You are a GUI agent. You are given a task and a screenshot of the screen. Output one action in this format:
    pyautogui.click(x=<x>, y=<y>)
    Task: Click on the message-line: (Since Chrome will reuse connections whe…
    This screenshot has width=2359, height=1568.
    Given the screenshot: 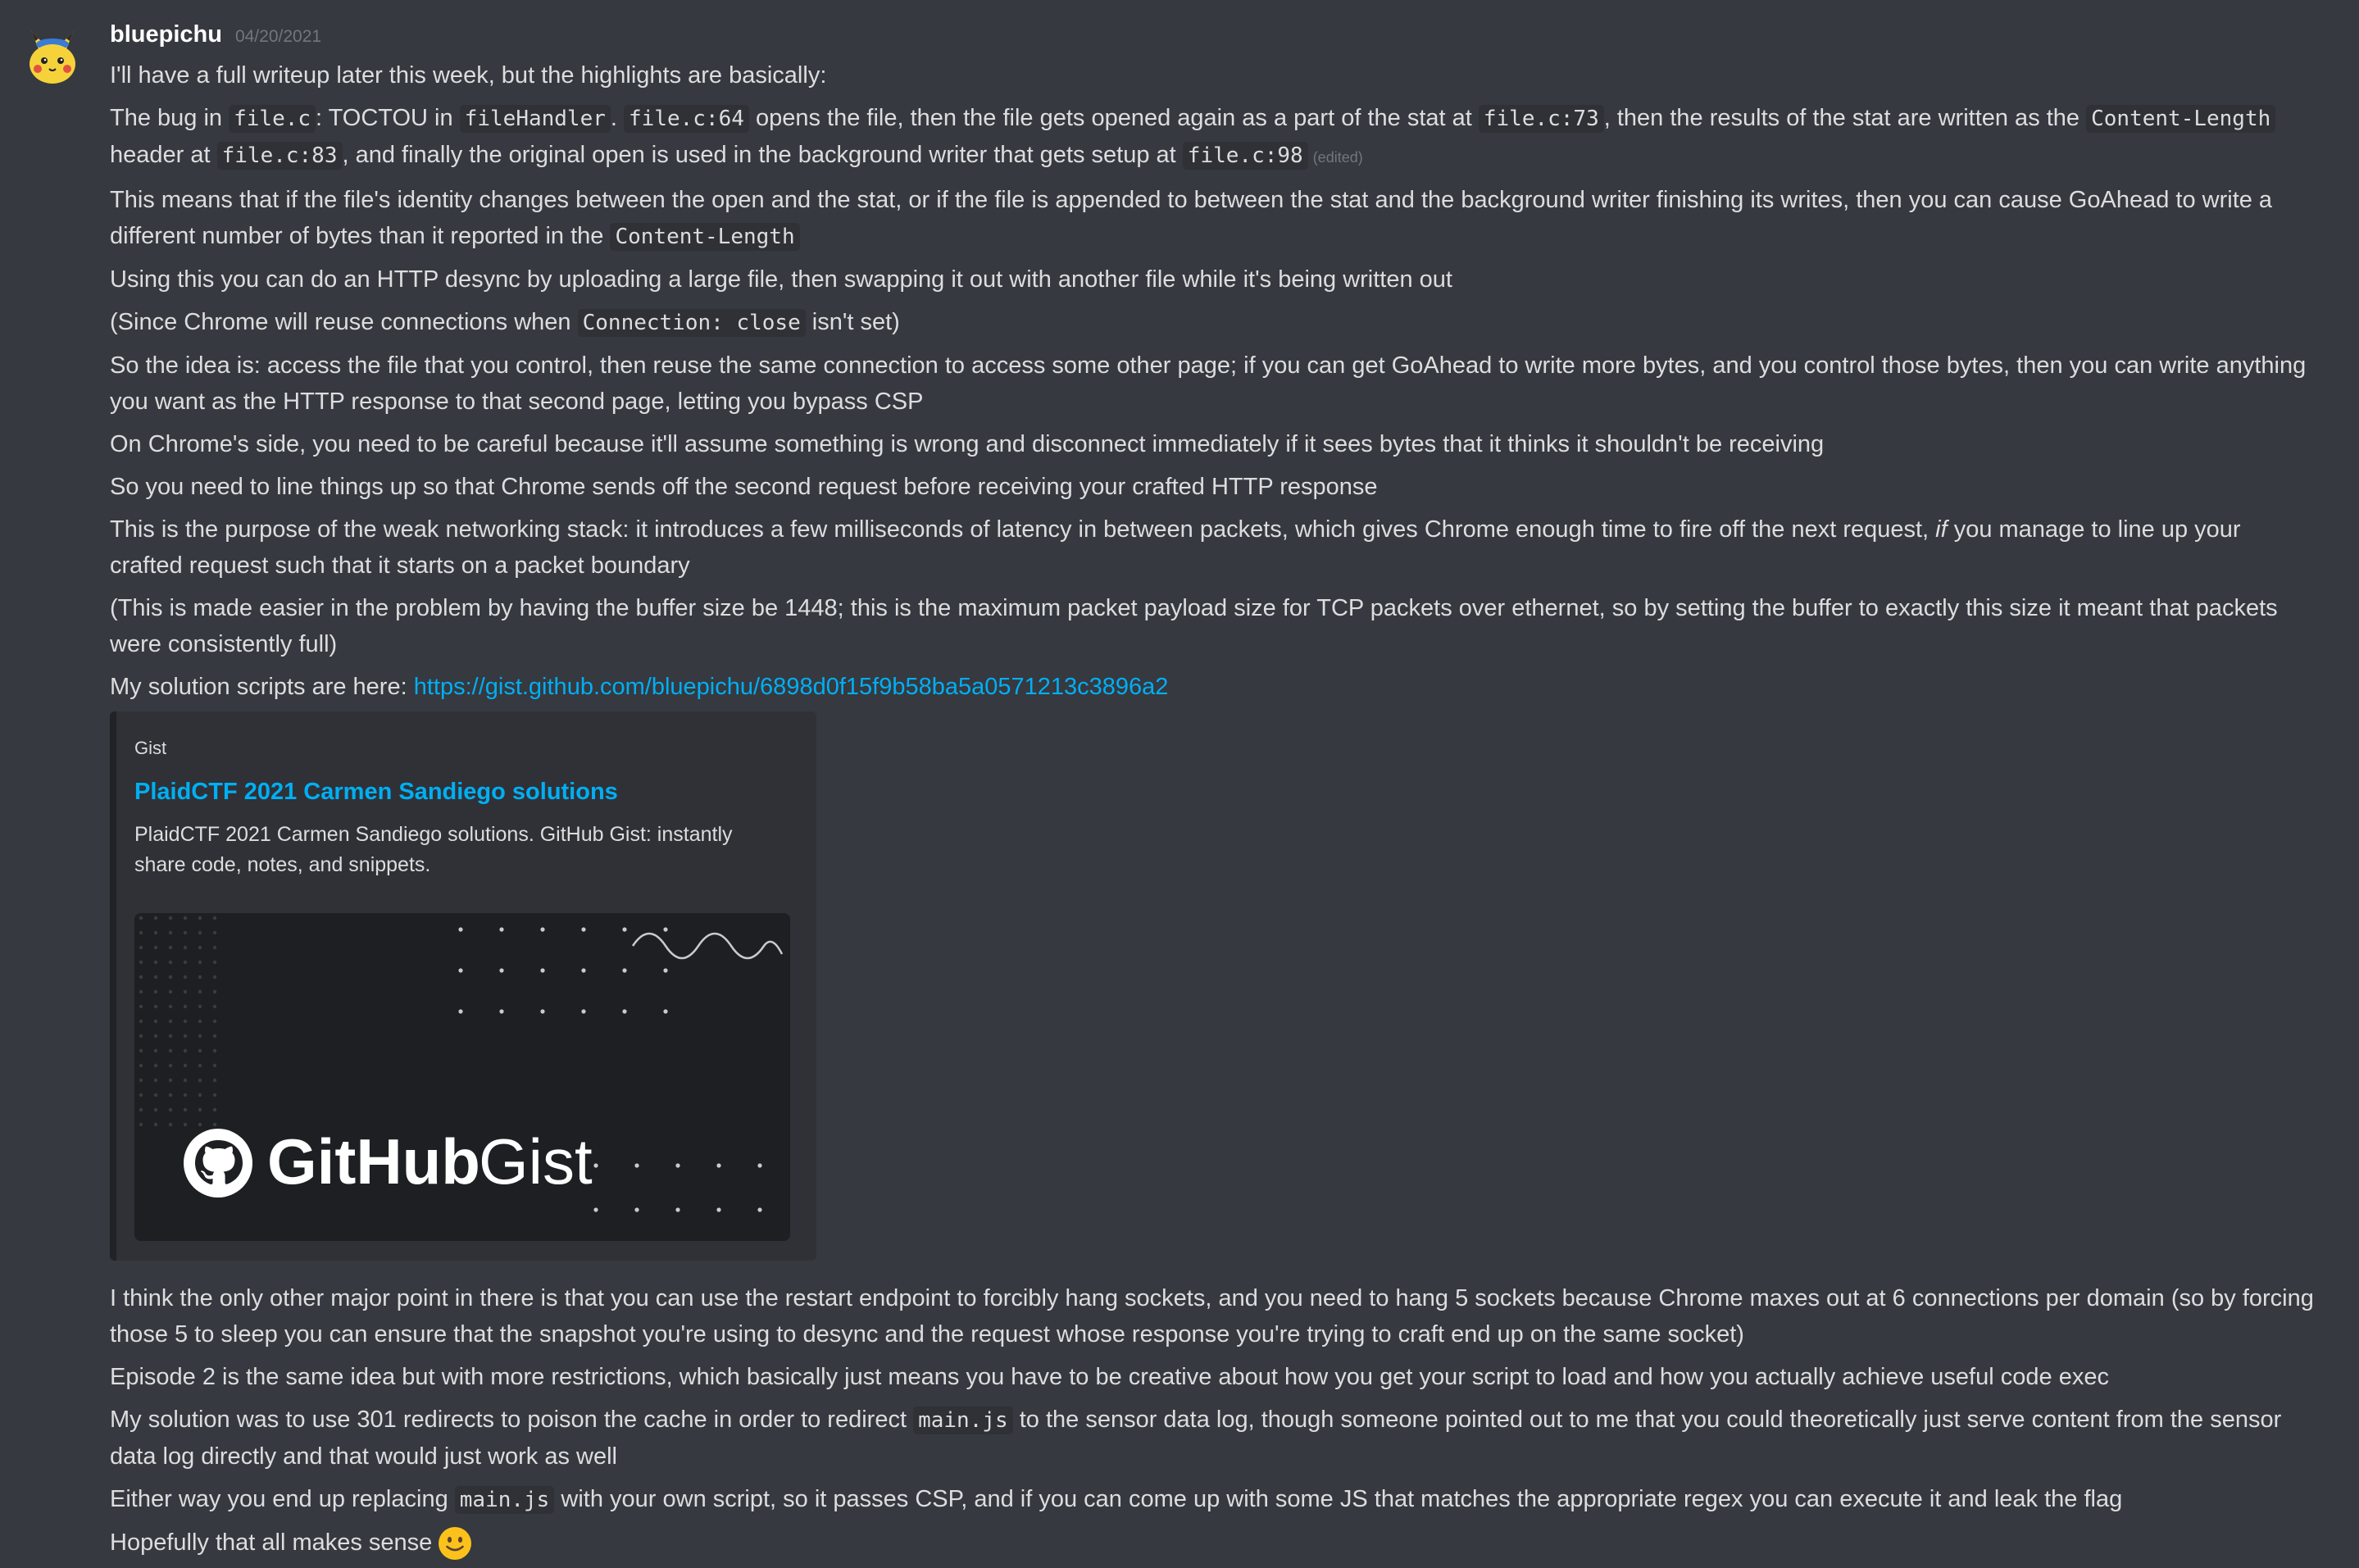 What is the action you would take?
    pyautogui.click(x=1212, y=322)
    